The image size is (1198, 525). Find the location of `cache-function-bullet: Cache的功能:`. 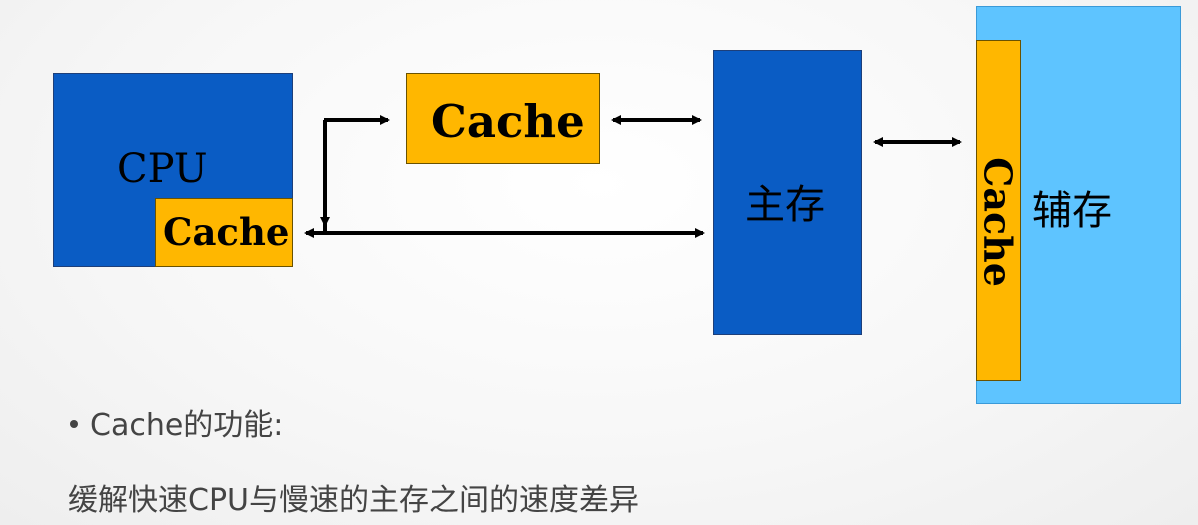

cache-function-bullet: Cache的功能: is located at coordinates (176, 422).